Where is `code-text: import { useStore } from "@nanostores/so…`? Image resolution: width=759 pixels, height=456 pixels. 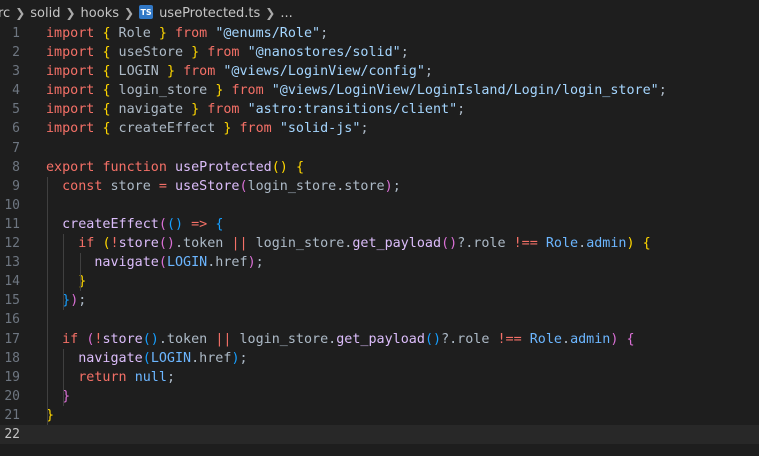
code-text: import { useStore } from "@nanostores/so… is located at coordinates (227, 52).